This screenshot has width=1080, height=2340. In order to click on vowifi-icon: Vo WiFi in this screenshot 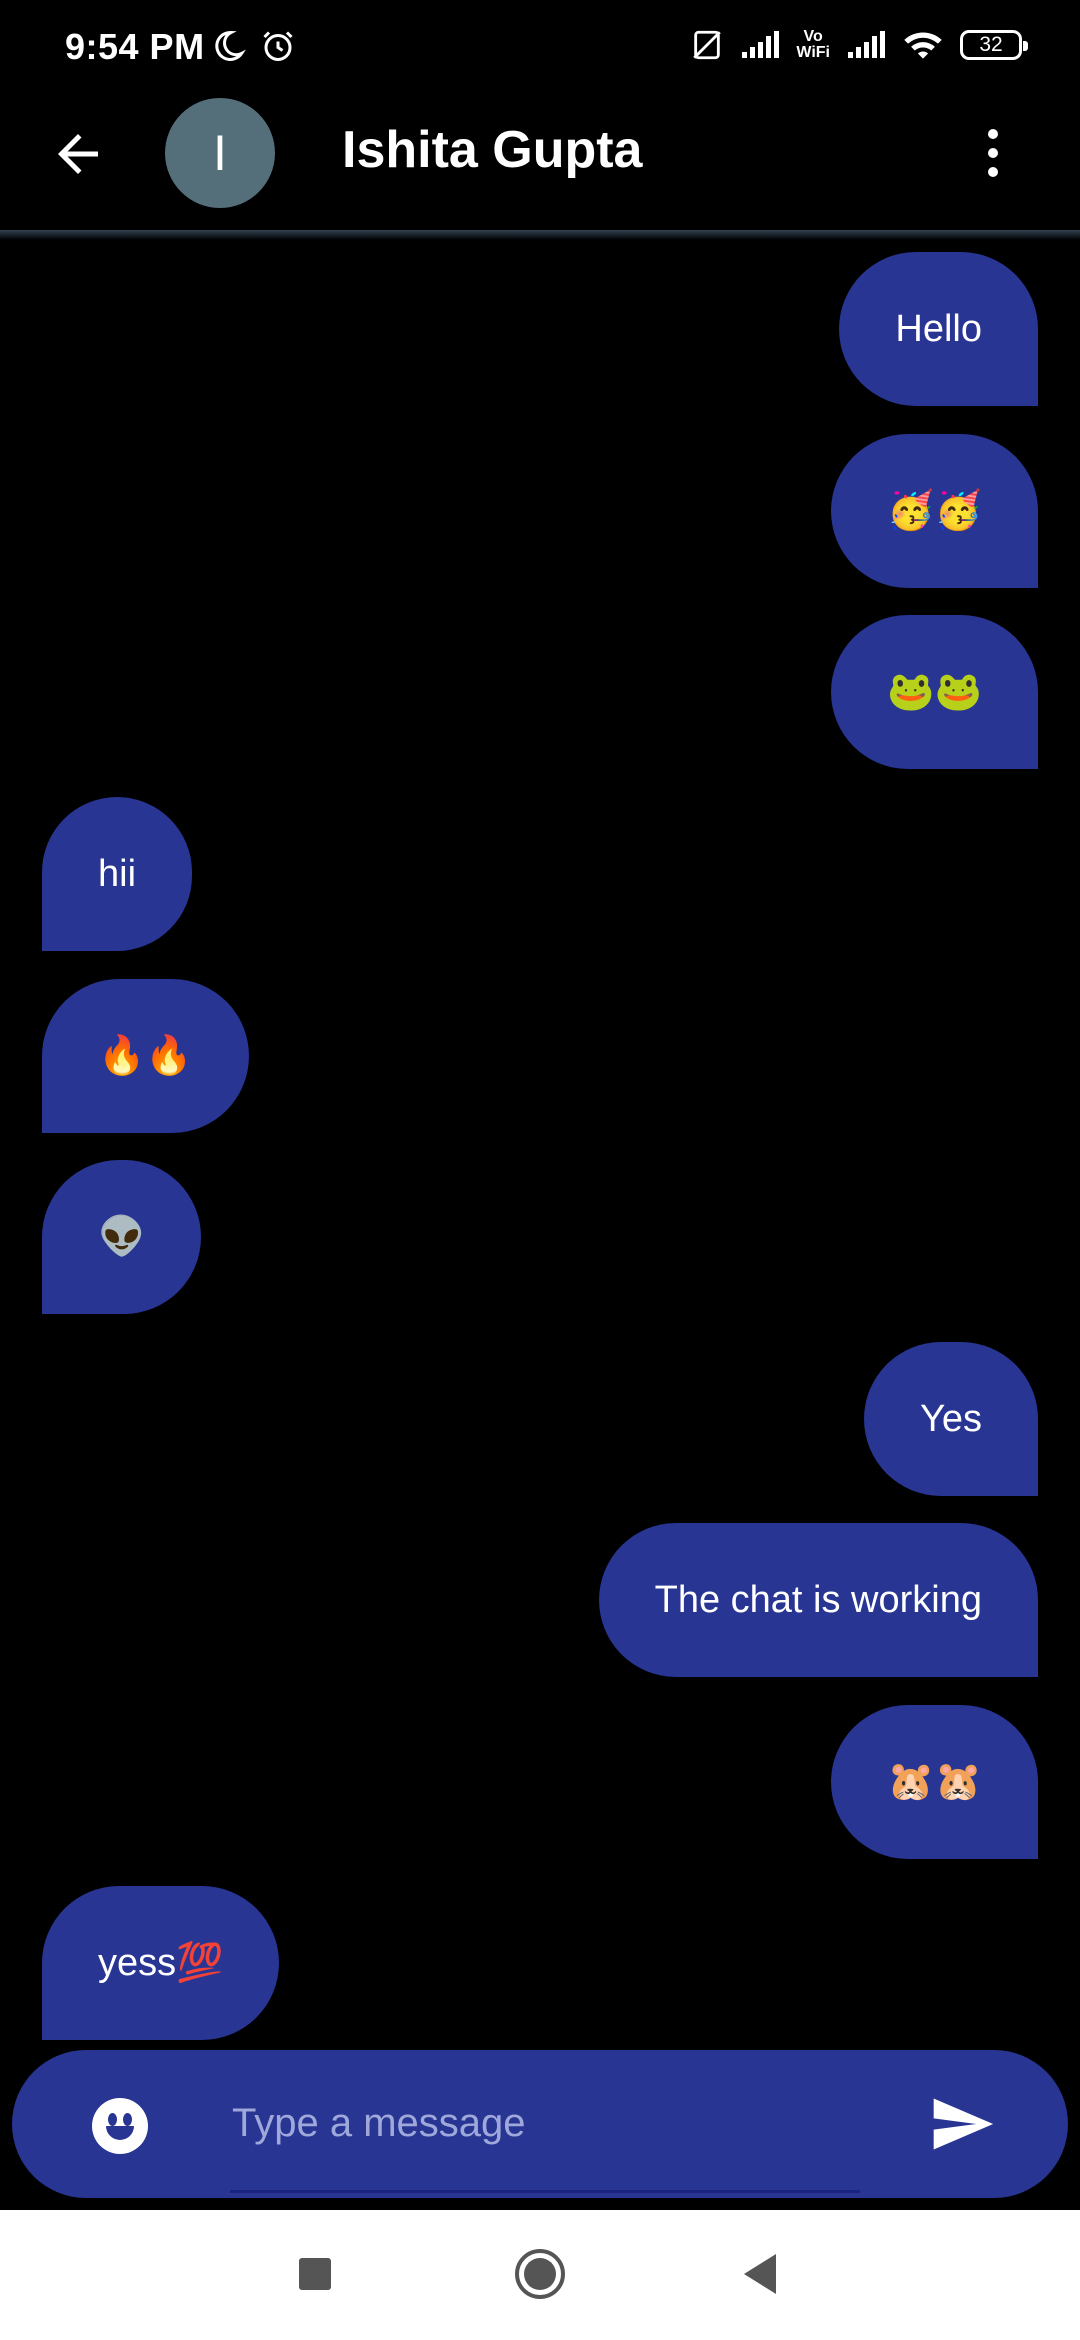, I will do `click(813, 44)`.